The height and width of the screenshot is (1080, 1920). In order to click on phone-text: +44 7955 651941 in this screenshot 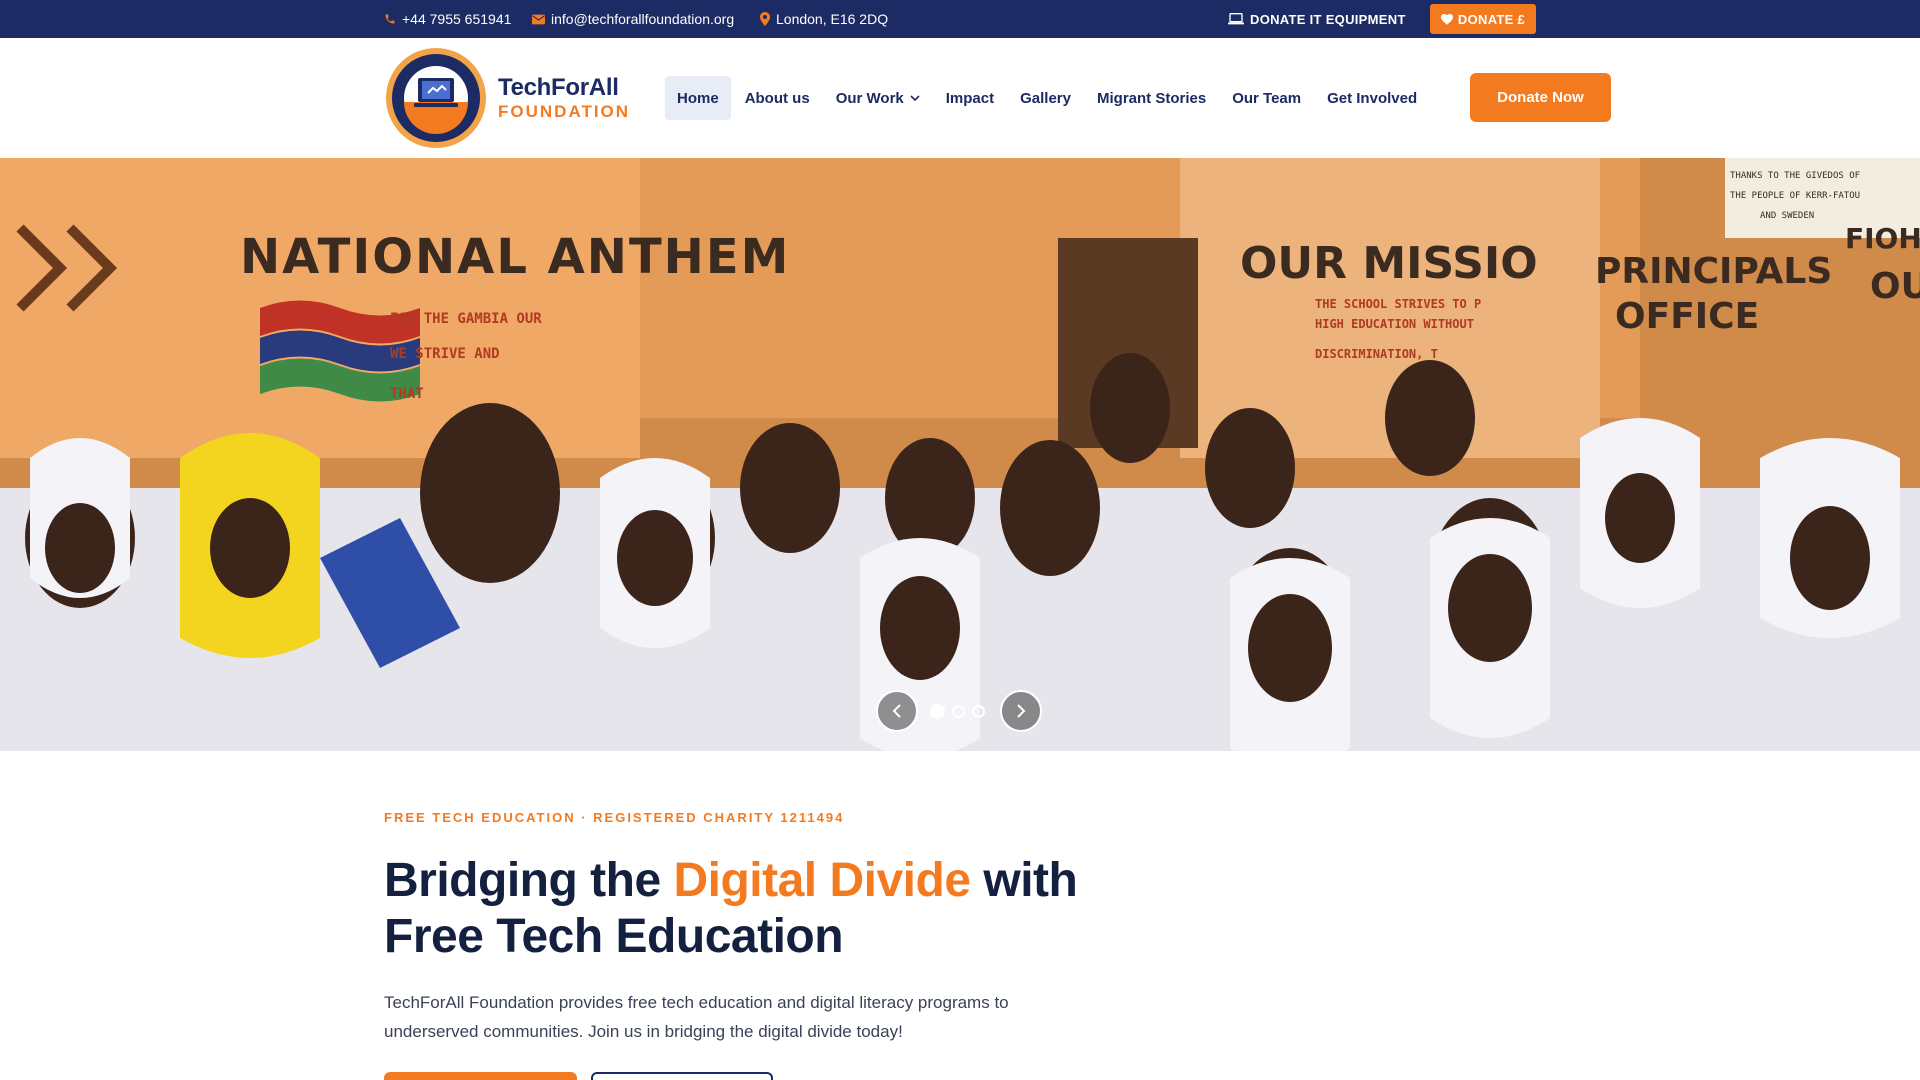, I will do `click(457, 19)`.